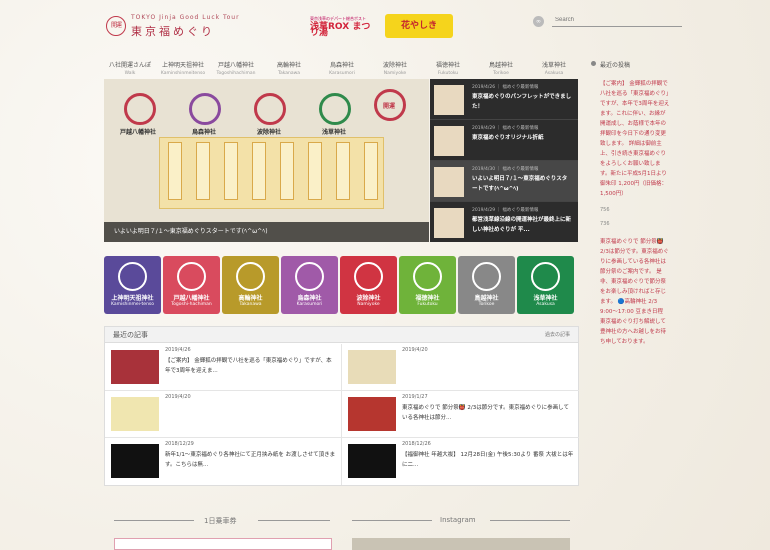 This screenshot has height=550, width=770. Describe the element at coordinates (554, 73) in the screenshot. I see `nav-sublabel: Asakusa` at that location.